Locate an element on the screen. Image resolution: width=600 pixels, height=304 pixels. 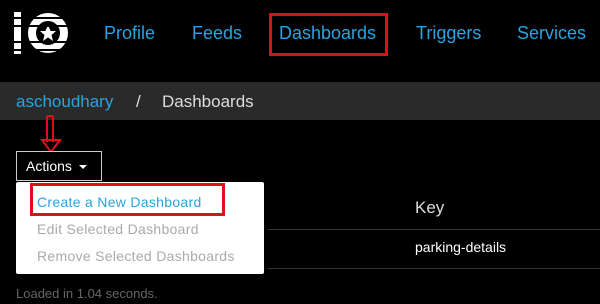
nav-triggers: Triggers is located at coordinates (448, 33).